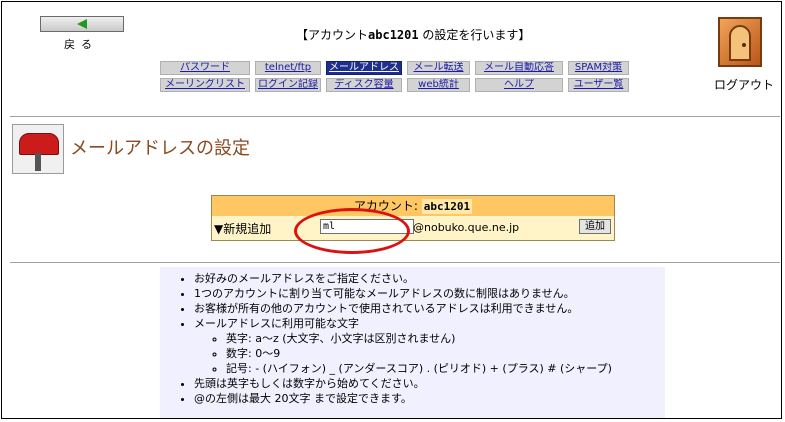 The width and height of the screenshot is (785, 422). Describe the element at coordinates (38, 162) in the screenshot. I see `mailbox-post` at that location.